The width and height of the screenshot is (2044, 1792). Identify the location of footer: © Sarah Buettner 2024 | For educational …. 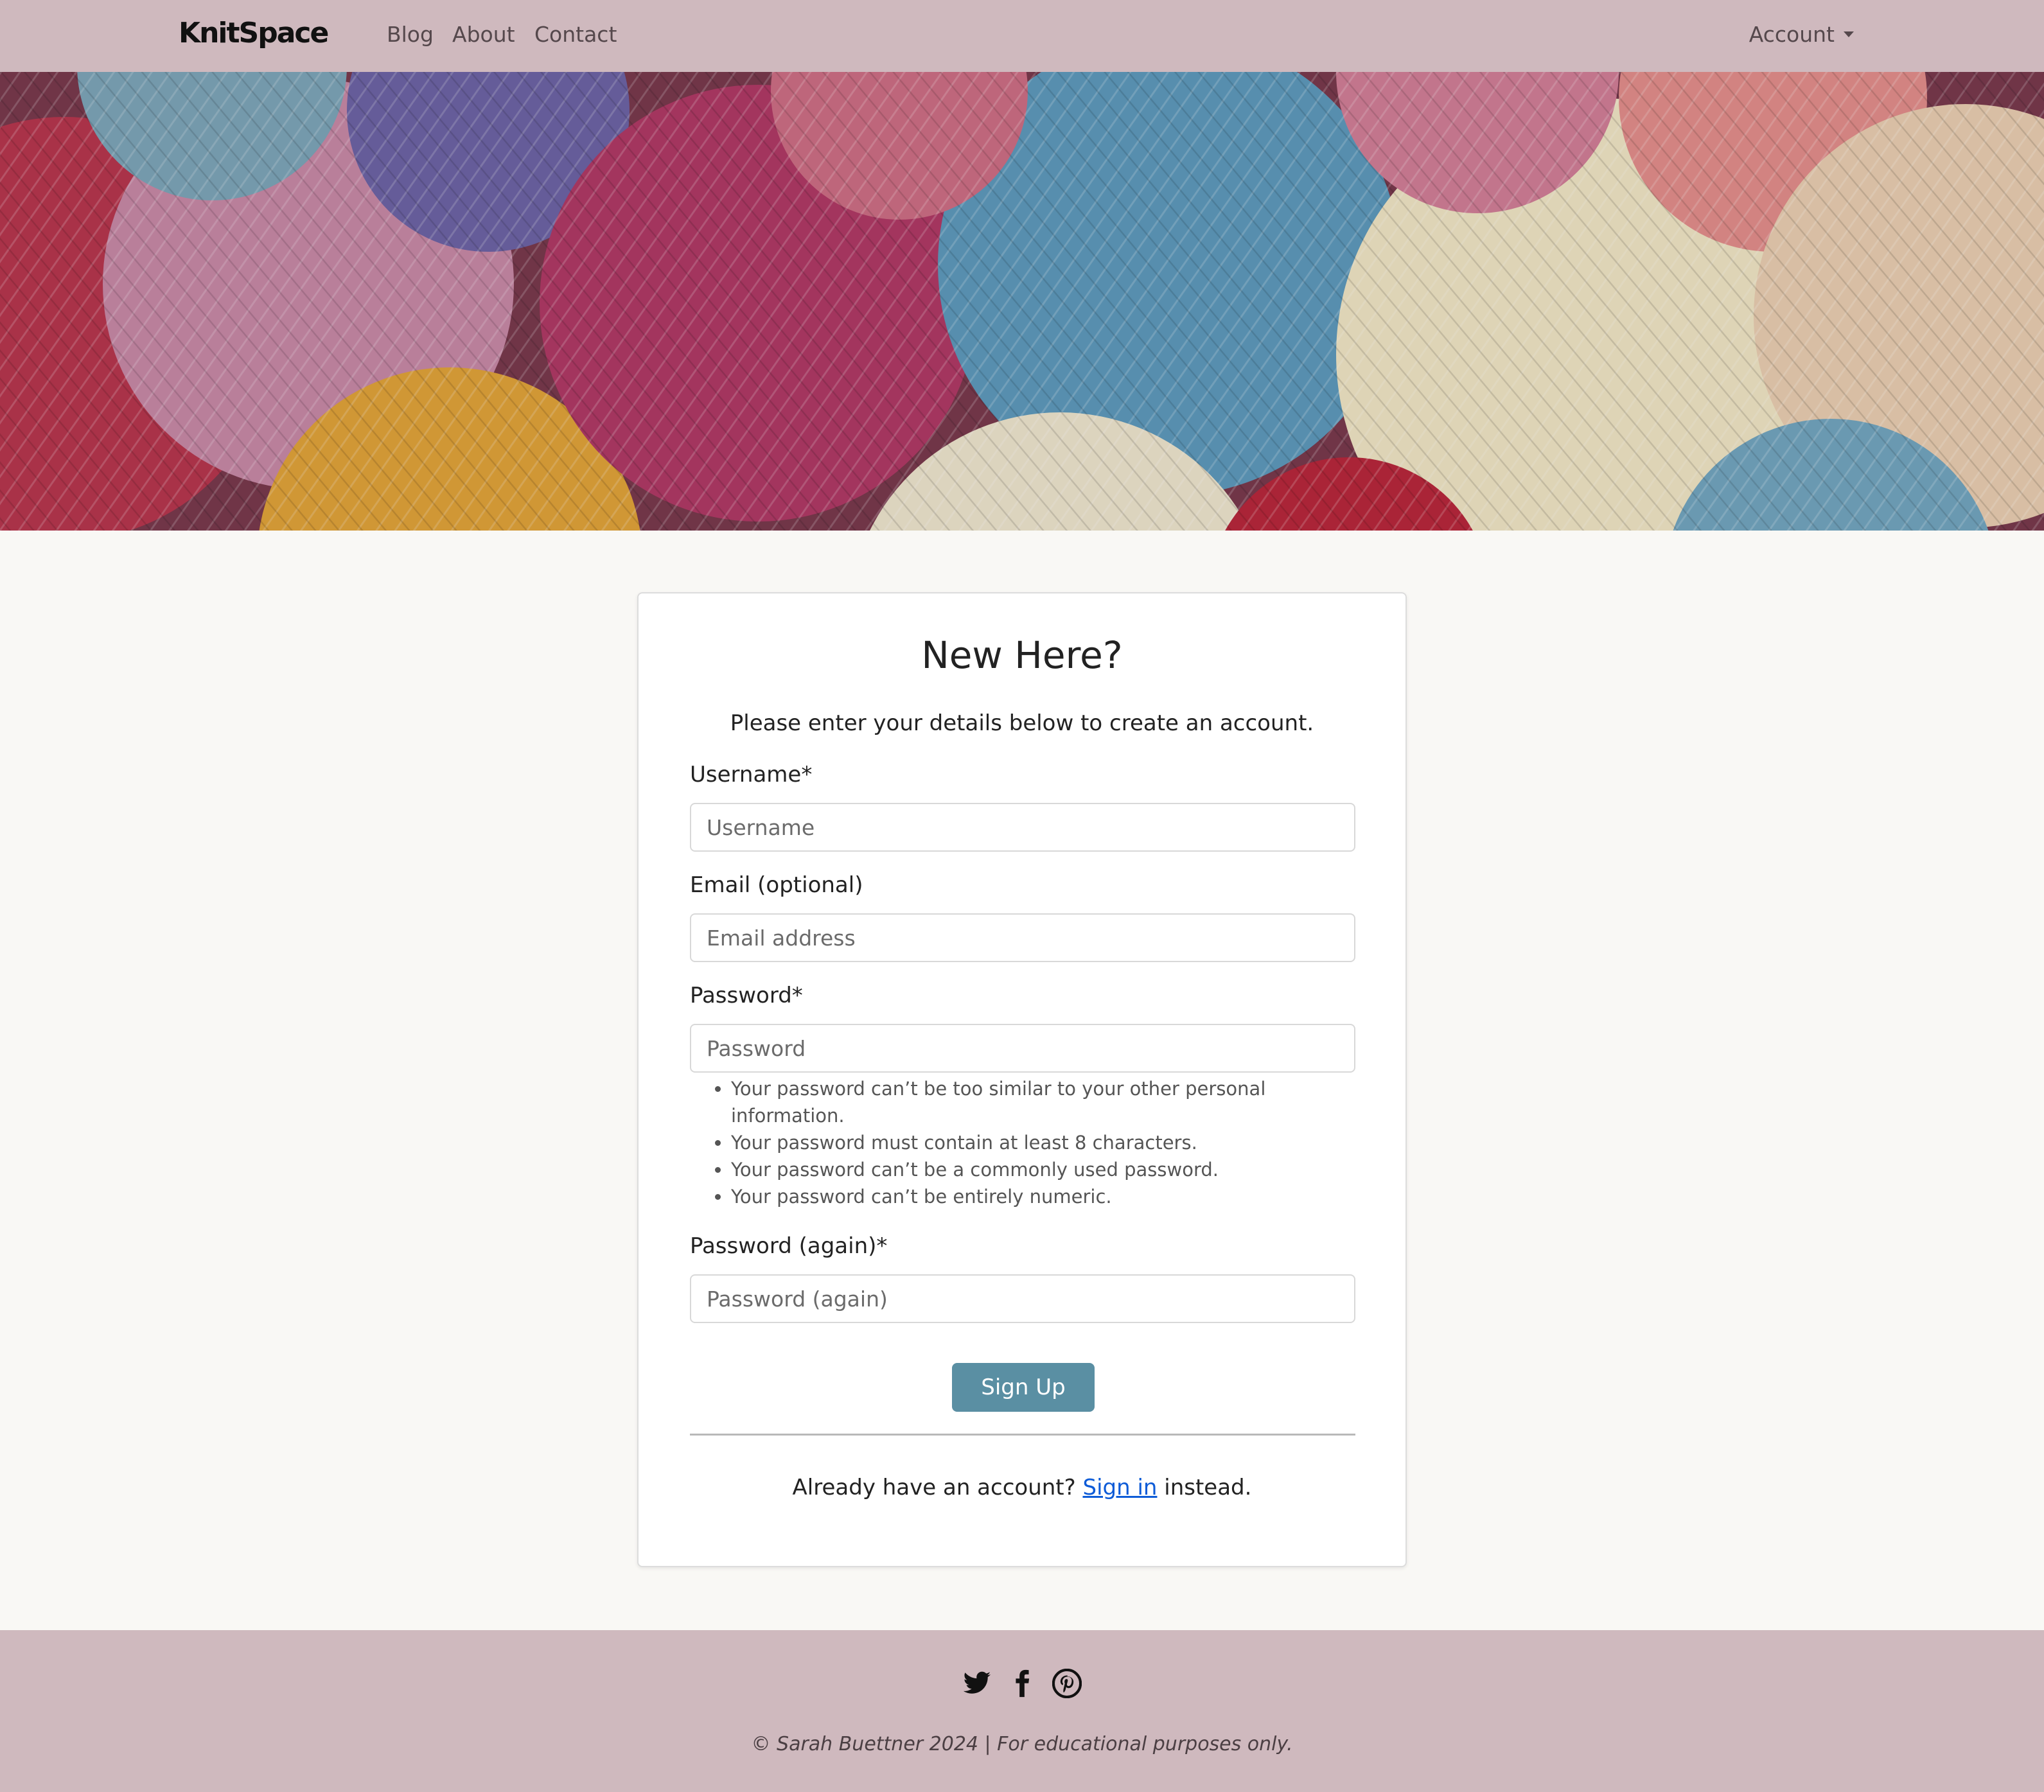
(1022, 1711).